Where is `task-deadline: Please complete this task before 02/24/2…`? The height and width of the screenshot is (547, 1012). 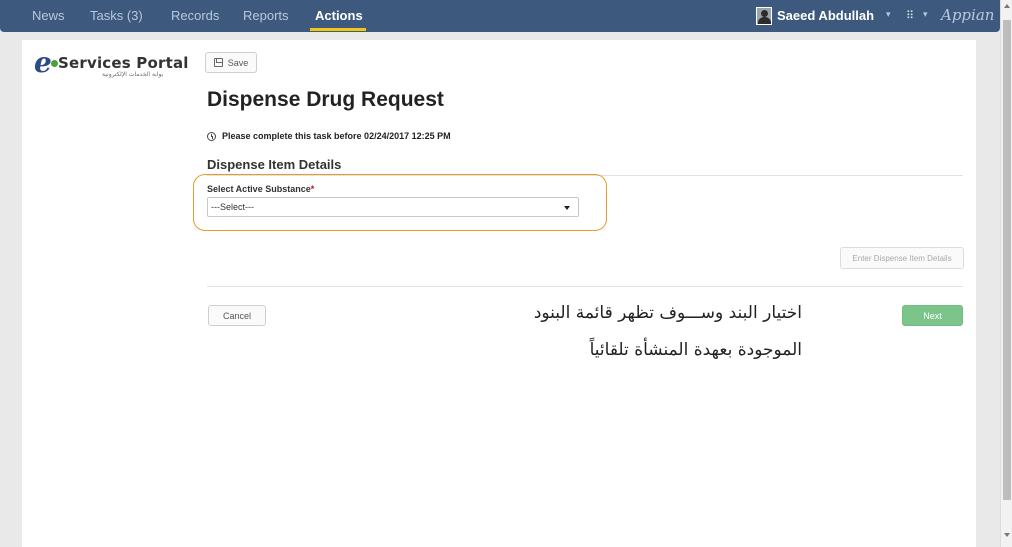
task-deadline: Please complete this task before 02/24/2… is located at coordinates (329, 136).